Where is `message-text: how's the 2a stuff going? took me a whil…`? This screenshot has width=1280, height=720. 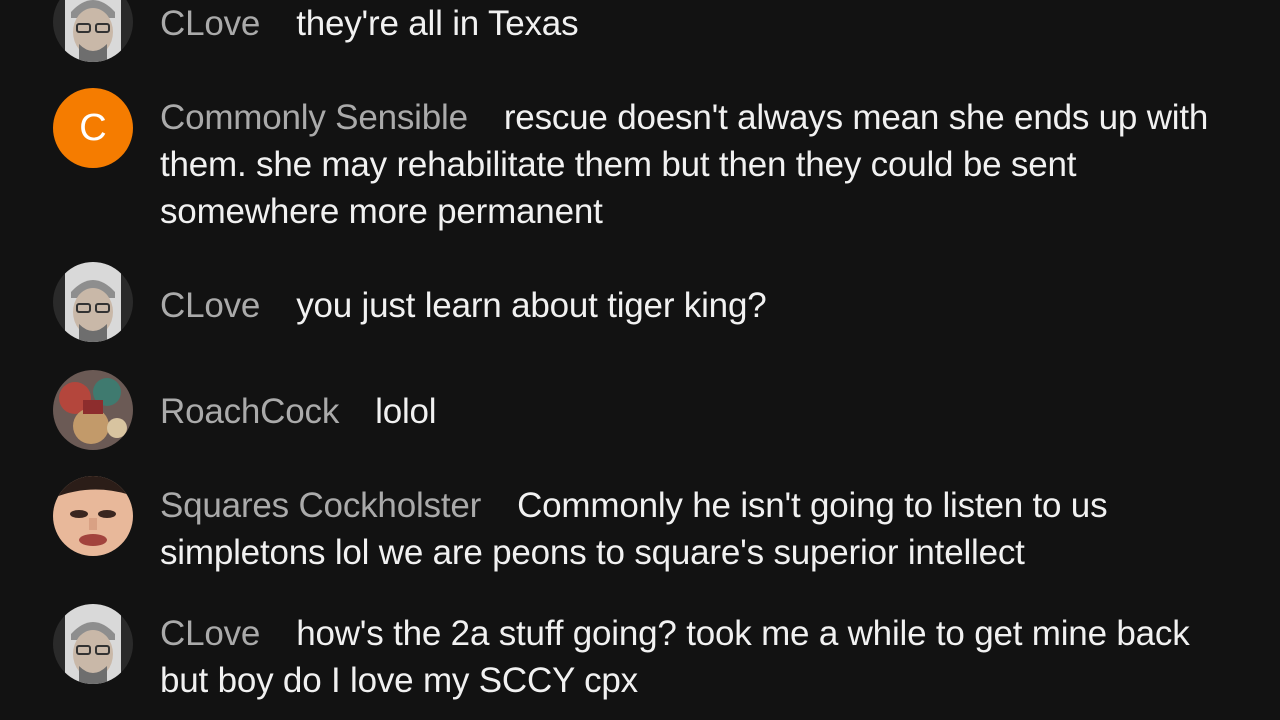
message-text: how's the 2a stuff going? took me a whil… is located at coordinates (675, 657).